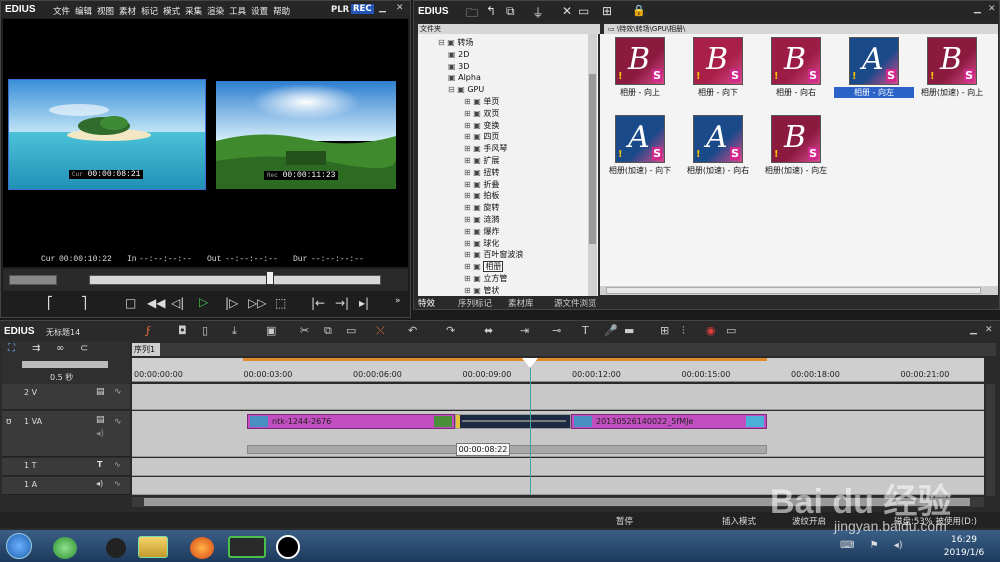  What do you see at coordinates (481, 243) in the screenshot?
I see `tree-item: ⊞ ▣ 球化` at bounding box center [481, 243].